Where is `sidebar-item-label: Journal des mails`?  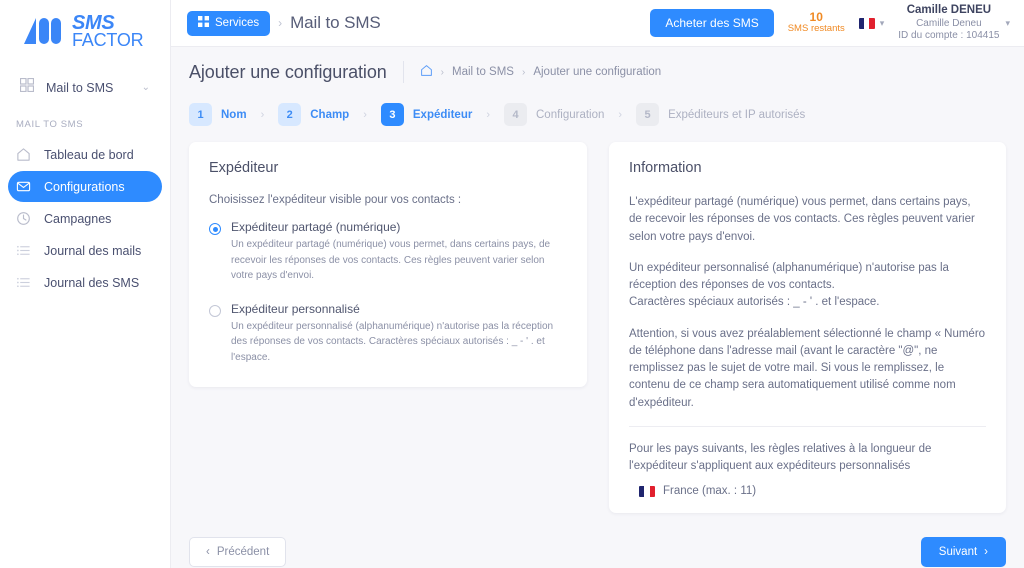
sidebar-item-label: Journal des mails is located at coordinates (93, 250).